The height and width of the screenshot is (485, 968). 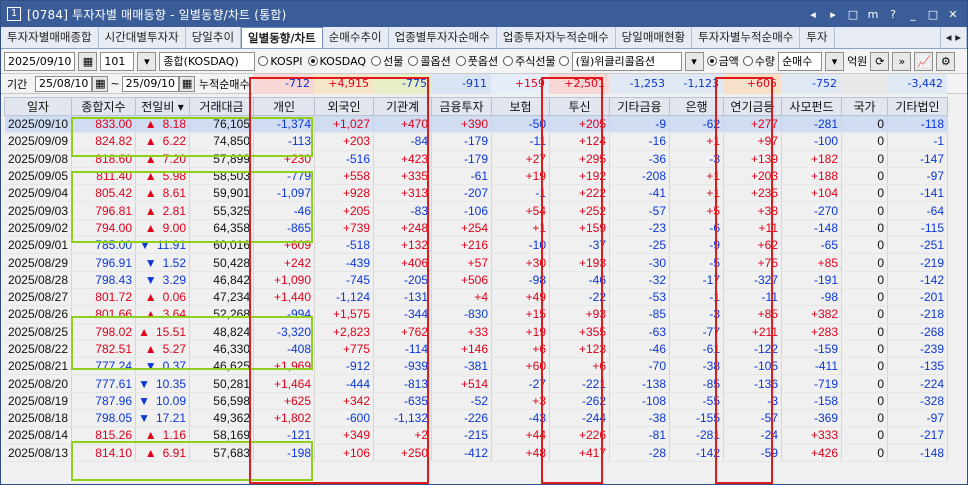 What do you see at coordinates (746, 37) in the screenshot?
I see `tab-8: 투자자별누적순매수` at bounding box center [746, 37].